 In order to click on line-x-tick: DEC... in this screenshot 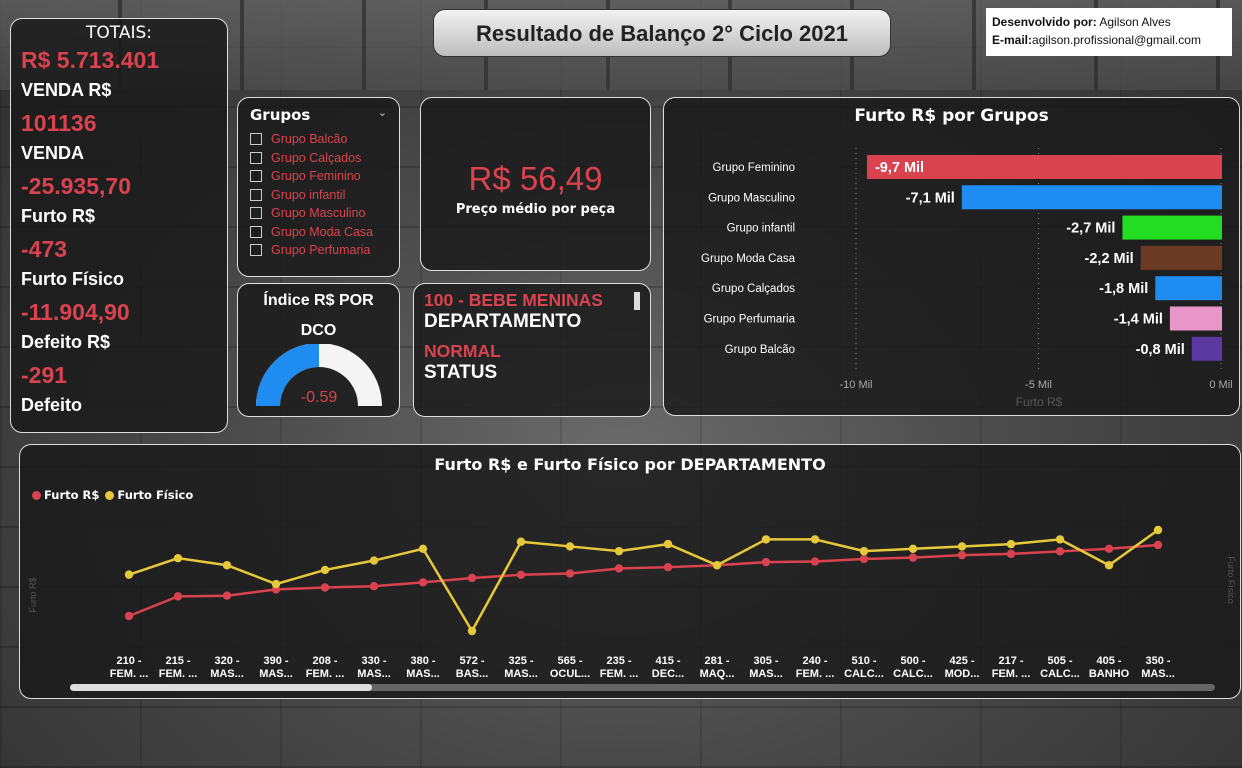, I will do `click(668, 674)`.